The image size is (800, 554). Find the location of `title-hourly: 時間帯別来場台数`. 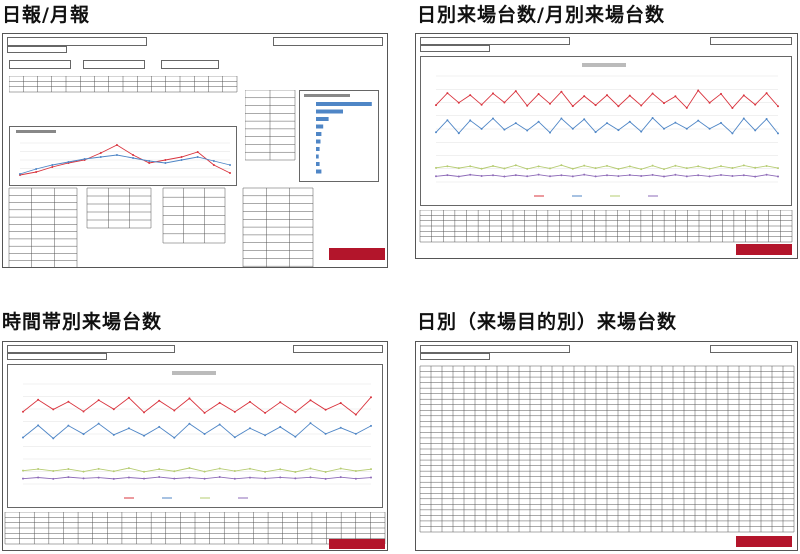

title-hourly: 時間帯別来場台数 is located at coordinates (82, 322).